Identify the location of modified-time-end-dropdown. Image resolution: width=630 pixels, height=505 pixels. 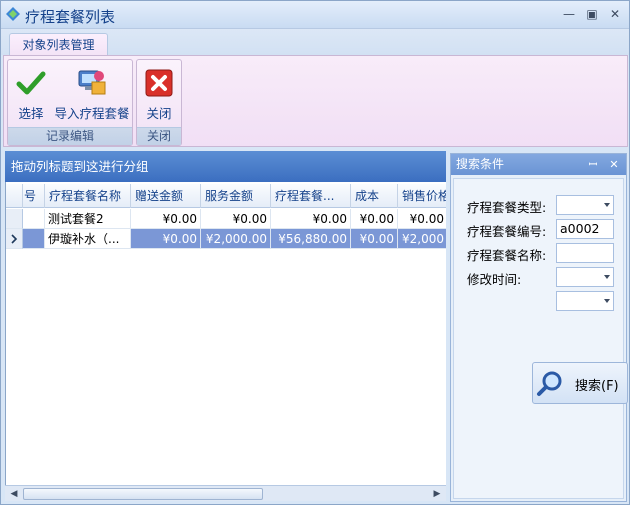
(585, 301).